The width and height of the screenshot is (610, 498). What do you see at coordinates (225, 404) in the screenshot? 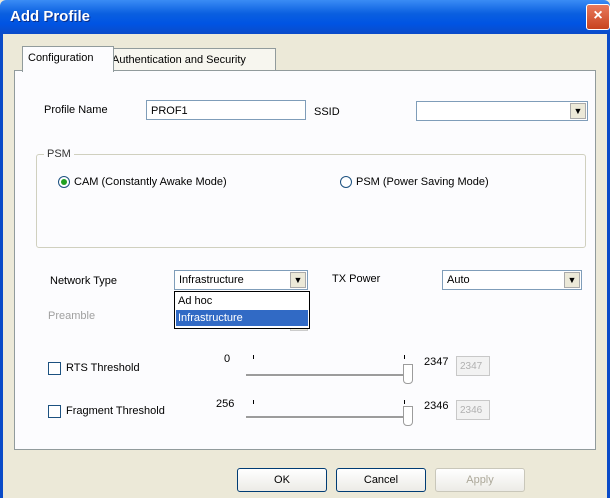
I see `fragment-min-label: 256` at bounding box center [225, 404].